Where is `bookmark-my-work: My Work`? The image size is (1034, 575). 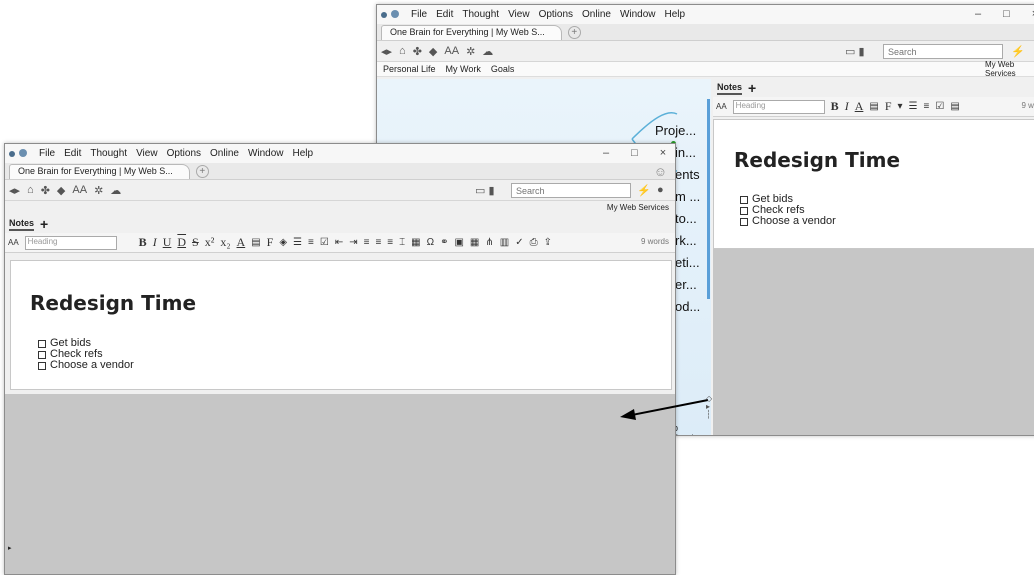 bookmark-my-work: My Work is located at coordinates (463, 69).